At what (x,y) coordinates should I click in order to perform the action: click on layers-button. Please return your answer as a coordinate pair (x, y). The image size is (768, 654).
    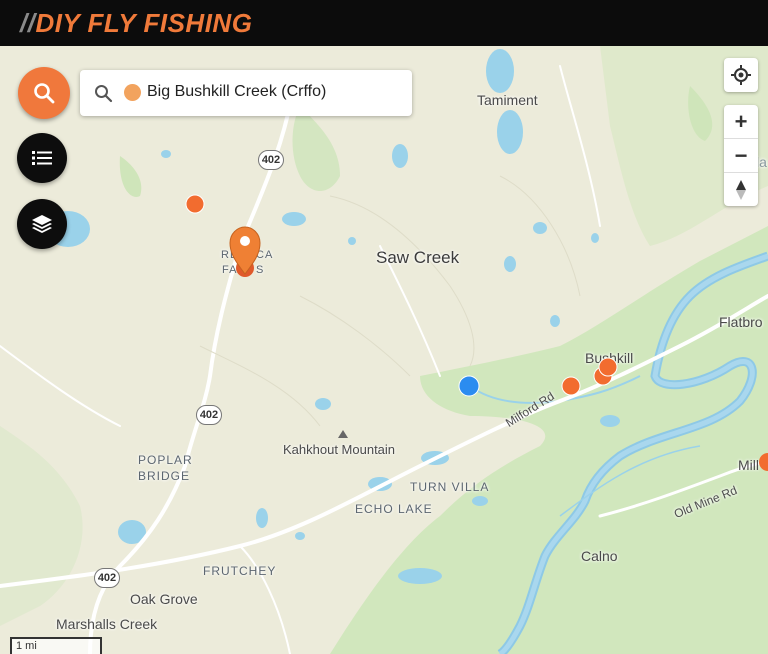
    Looking at the image, I should click on (42, 224).